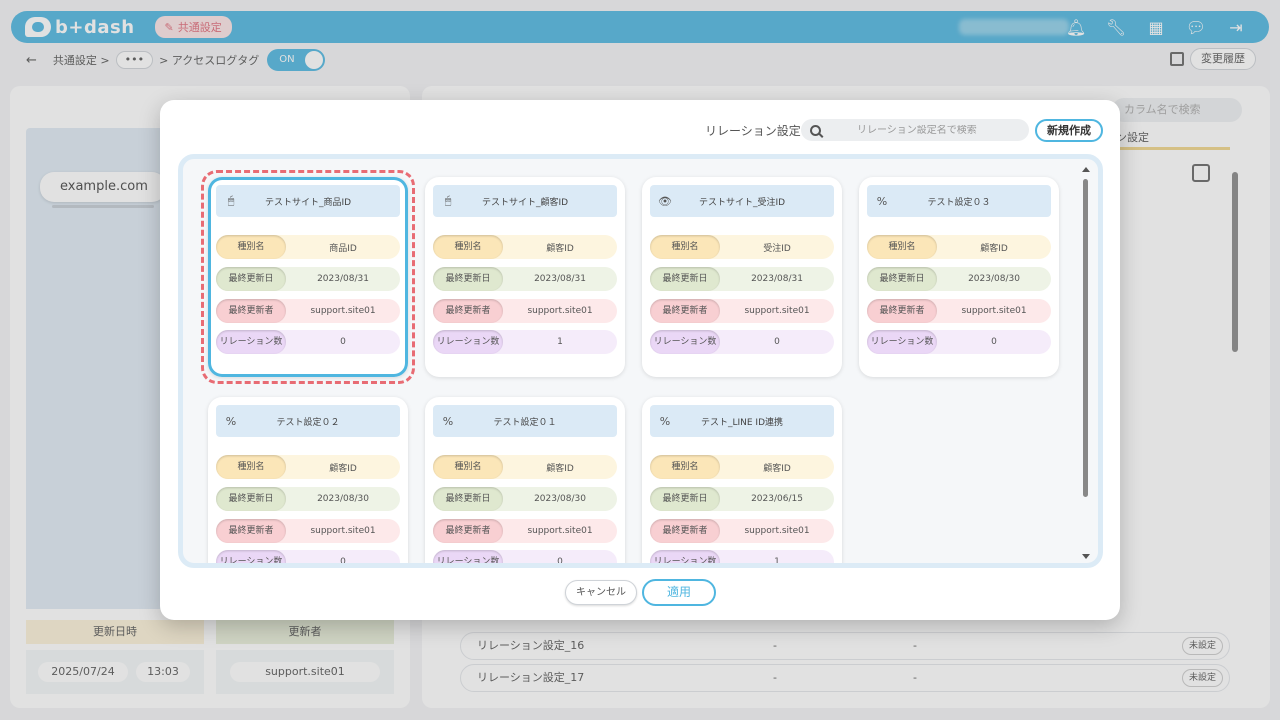 Image resolution: width=1280 pixels, height=720 pixels. What do you see at coordinates (1086, 556) in the screenshot?
I see `scroll-down-icon` at bounding box center [1086, 556].